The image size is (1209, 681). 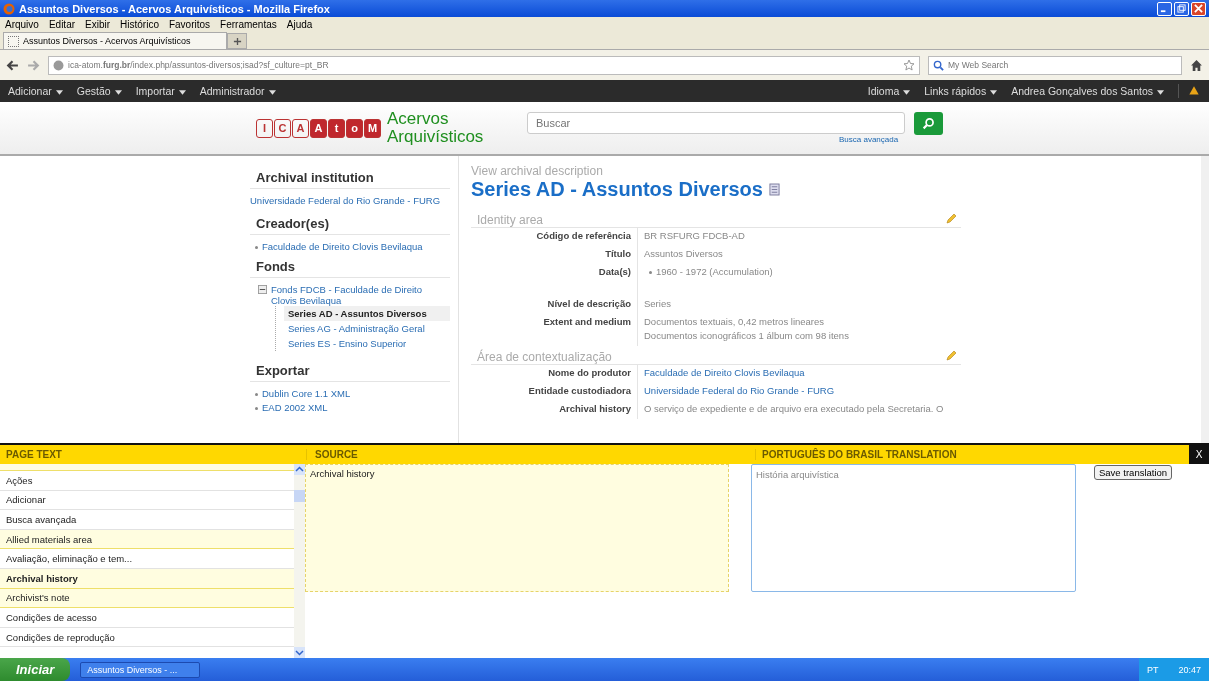 I want to click on search-icon, so click(x=938, y=65).